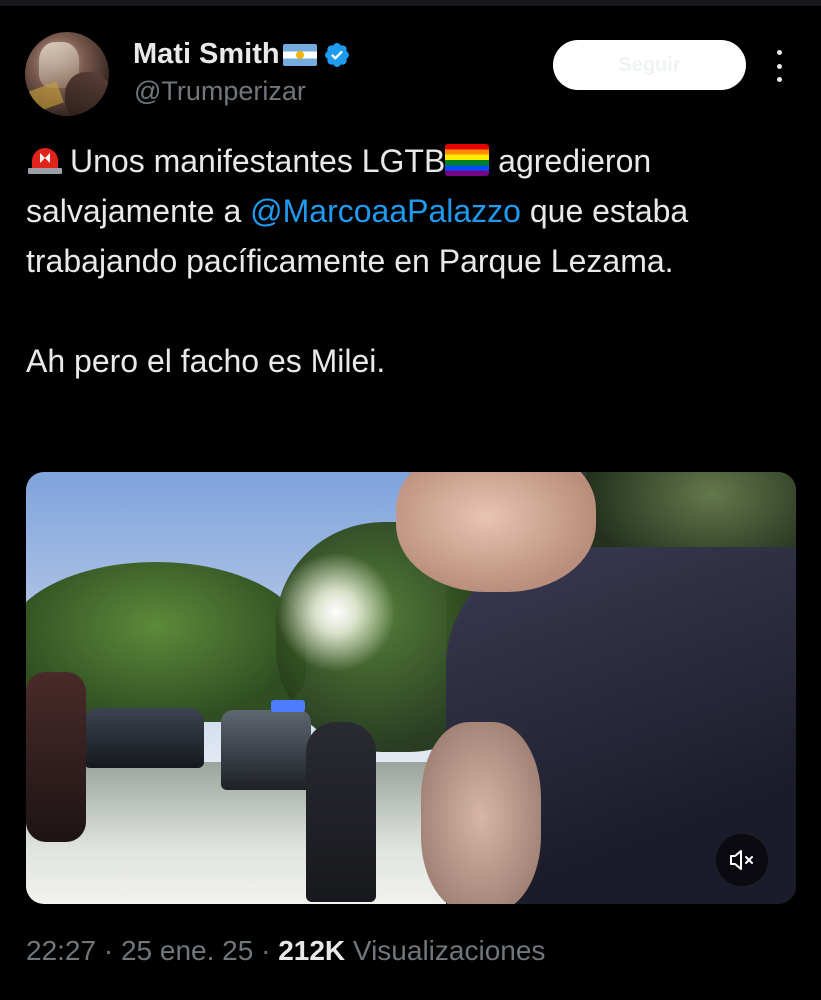  What do you see at coordinates (336, 54) in the screenshot?
I see `verified-badge-icon` at bounding box center [336, 54].